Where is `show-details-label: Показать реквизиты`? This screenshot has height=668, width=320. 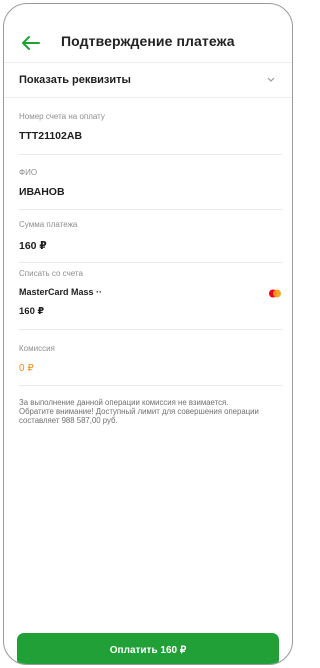 show-details-label: Показать реквизиты is located at coordinates (75, 80).